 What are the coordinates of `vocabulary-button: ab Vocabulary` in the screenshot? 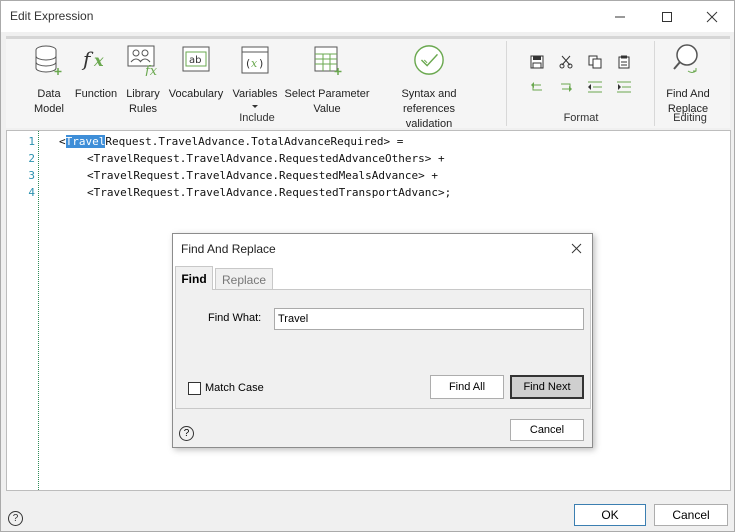 It's located at (196, 72).